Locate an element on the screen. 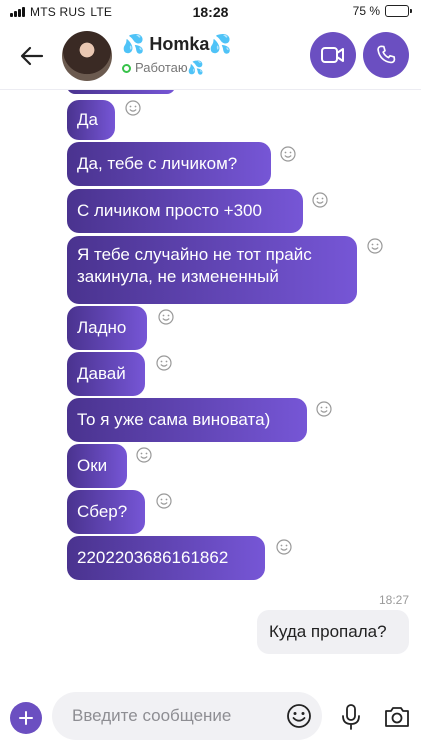  plus-icon is located at coordinates (26, 718).